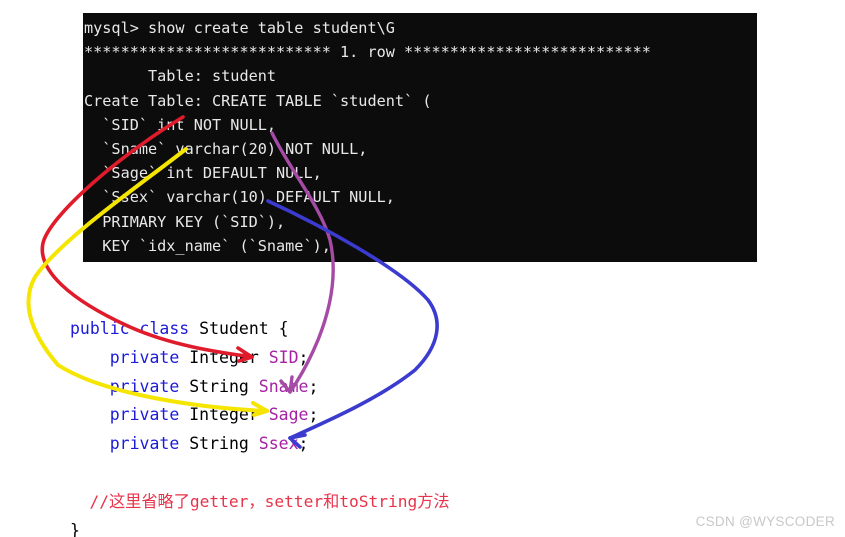 This screenshot has height=537, width=845. Describe the element at coordinates (330, 387) in the screenshot. I see `code-line-field-sname: private String Sname;` at that location.